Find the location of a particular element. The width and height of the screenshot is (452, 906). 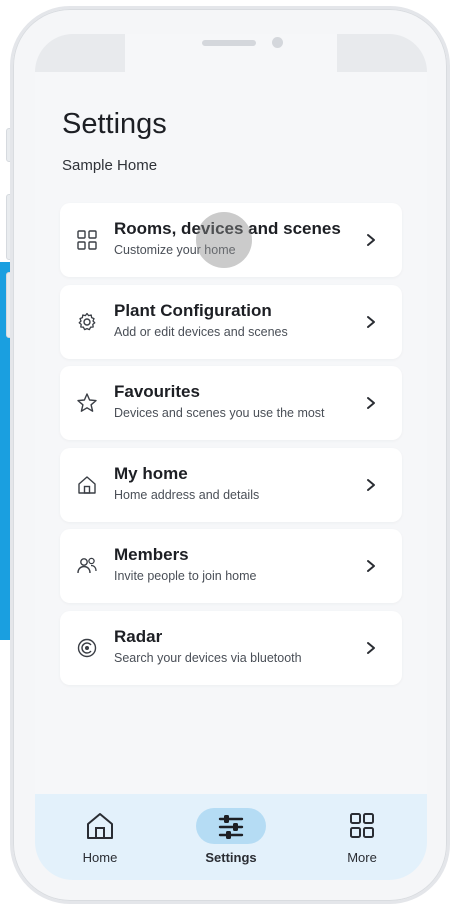

item-description: Search your devices via bluetooth is located at coordinates (208, 658).